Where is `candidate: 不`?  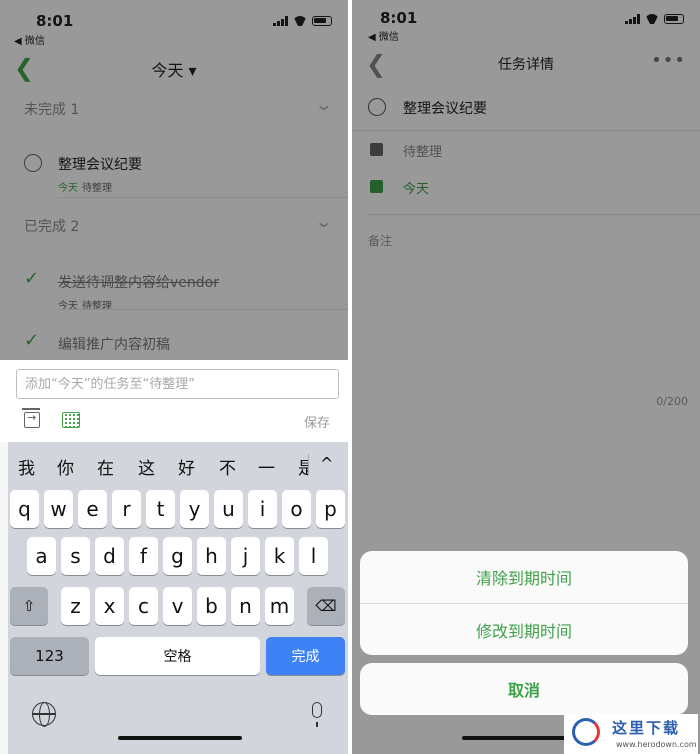
candidate: 不 is located at coordinates (227, 466).